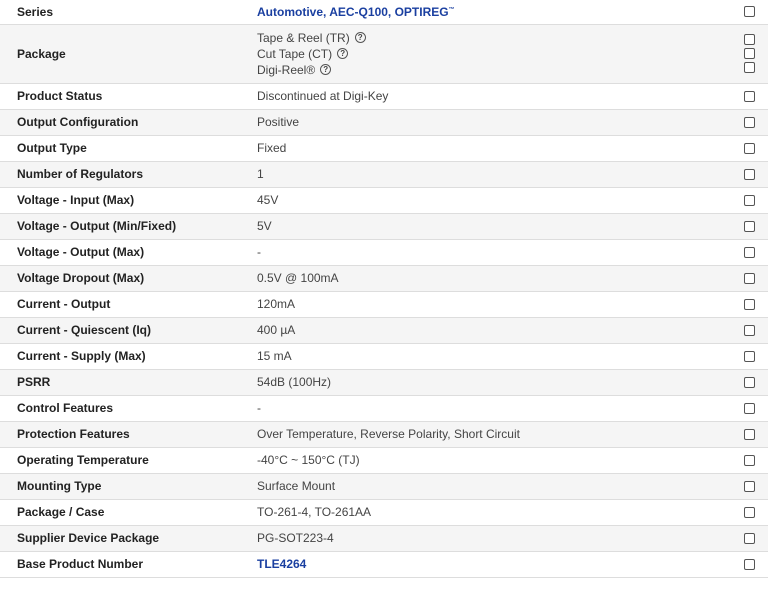  What do you see at coordinates (124, 330) in the screenshot?
I see `attr-label: Current - Quiescent (Iq)` at bounding box center [124, 330].